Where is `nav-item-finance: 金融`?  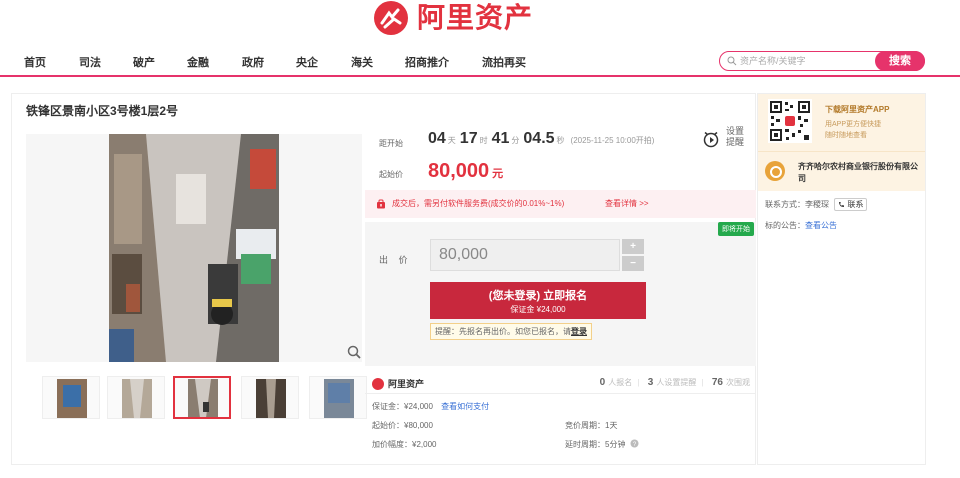
nav-item-finance: 金融 is located at coordinates (198, 62).